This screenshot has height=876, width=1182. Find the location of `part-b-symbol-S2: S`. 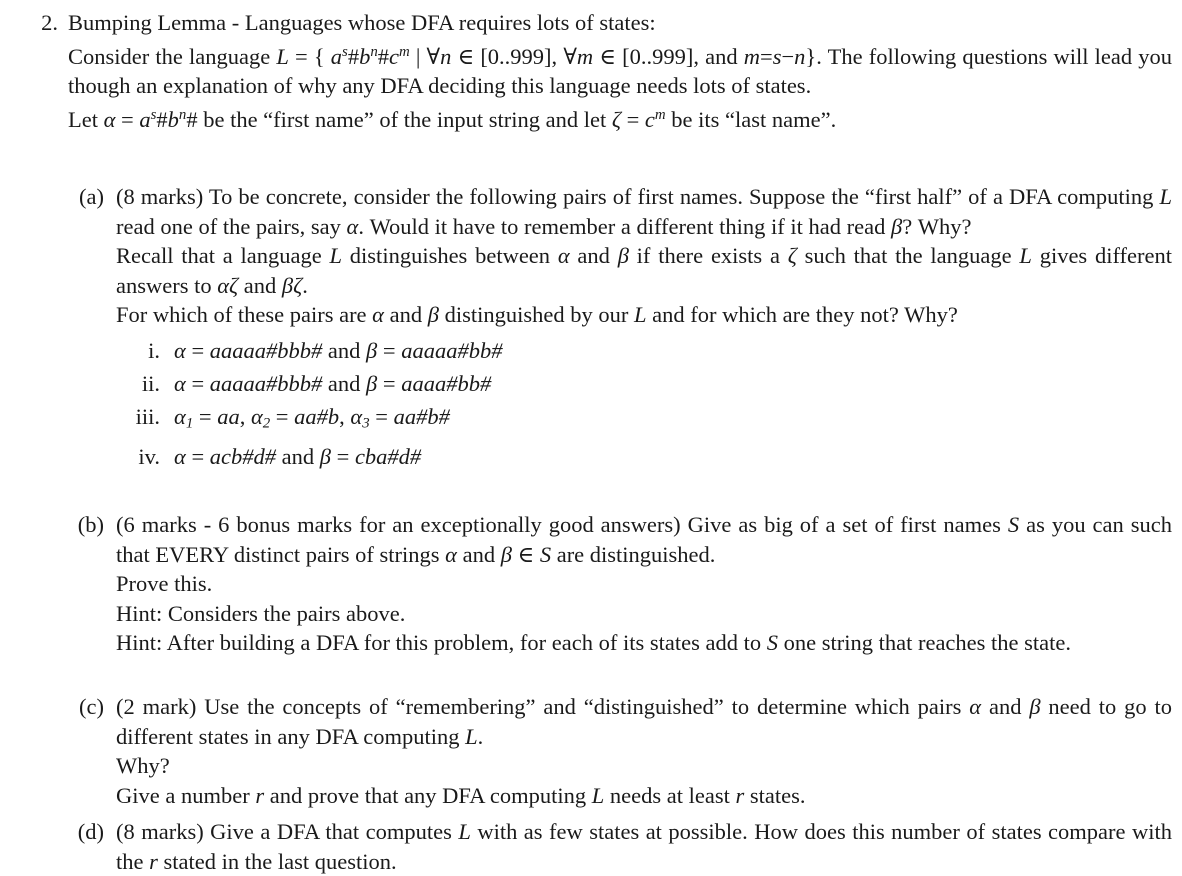

part-b-symbol-S2: S is located at coordinates (545, 554).